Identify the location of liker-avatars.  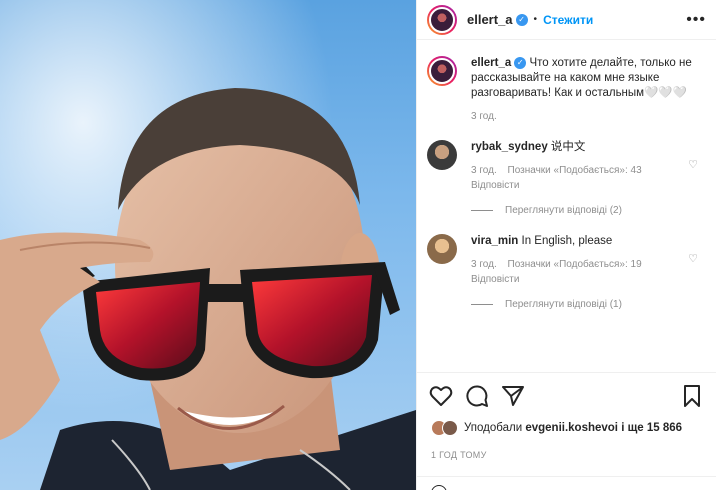
(444, 428).